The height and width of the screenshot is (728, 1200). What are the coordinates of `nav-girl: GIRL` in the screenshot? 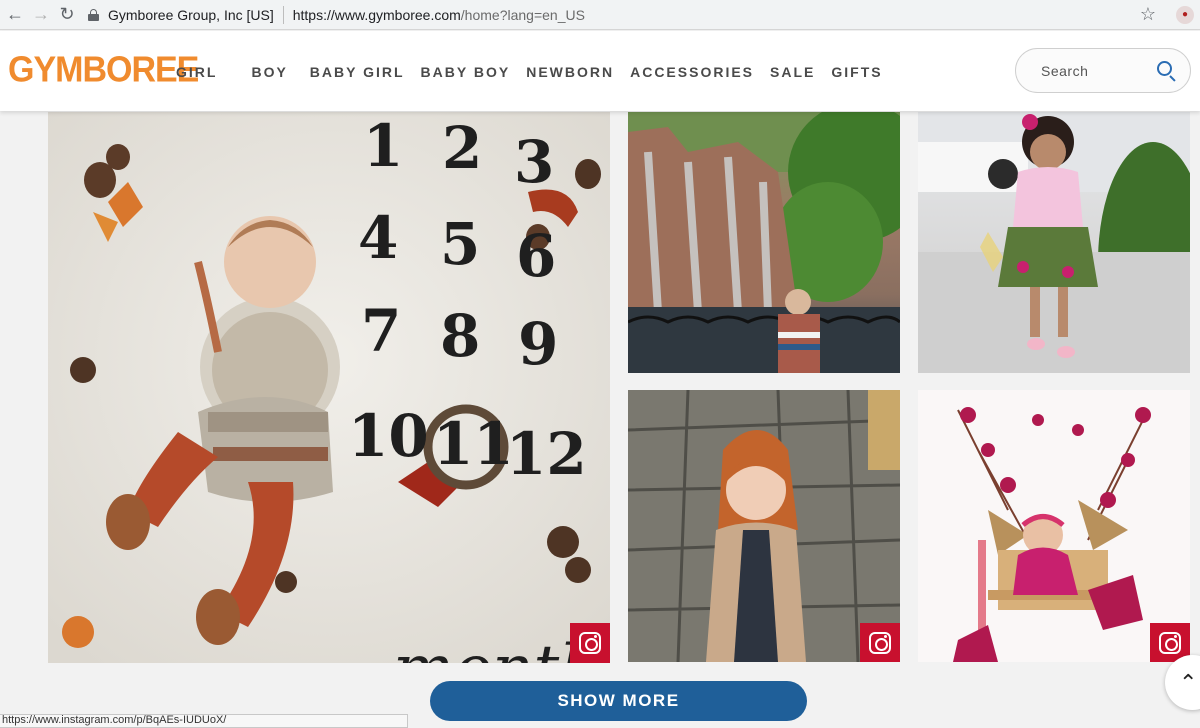 It's located at (196, 72).